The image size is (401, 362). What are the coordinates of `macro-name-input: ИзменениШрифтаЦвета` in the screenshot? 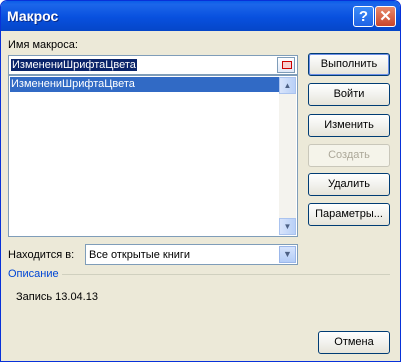 It's located at (153, 65).